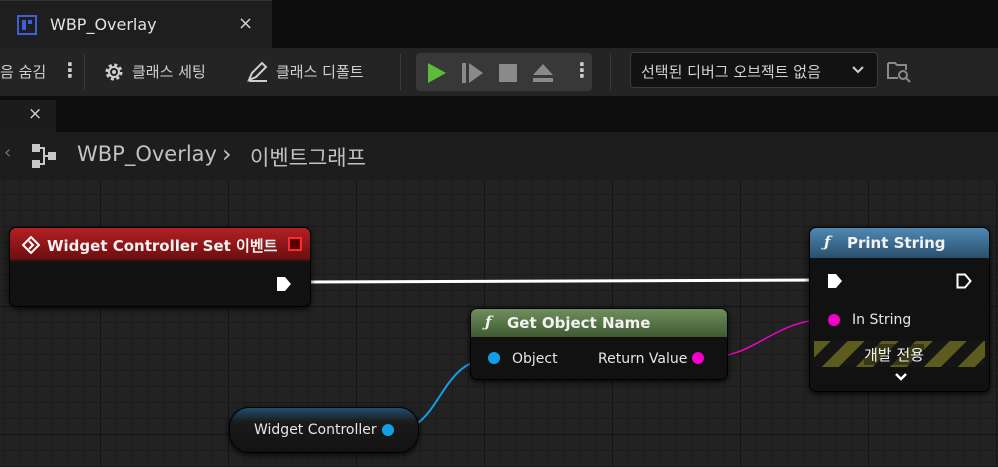 This screenshot has height=467, width=998. Describe the element at coordinates (27, 25) in the screenshot. I see `widget-blueprint-icon` at that location.